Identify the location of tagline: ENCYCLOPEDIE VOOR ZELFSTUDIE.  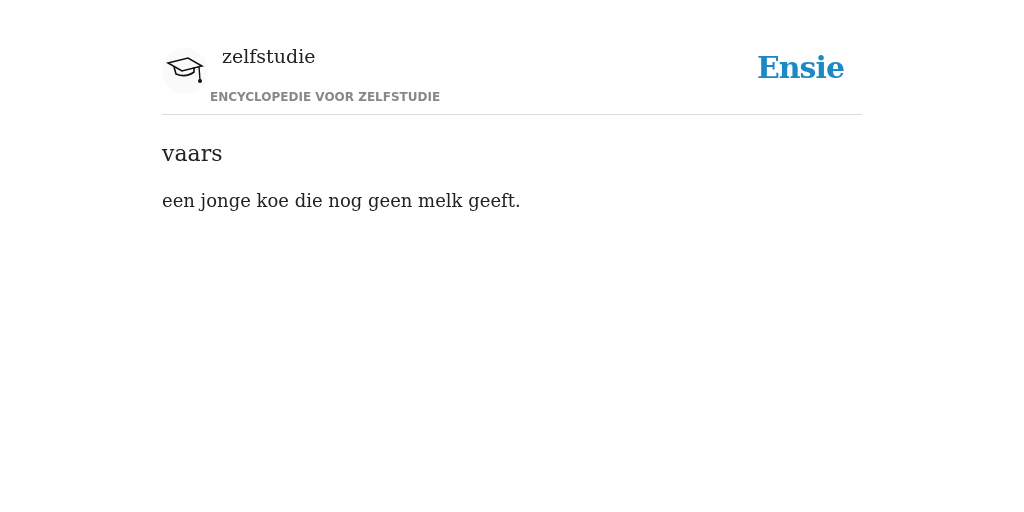
(325, 97).